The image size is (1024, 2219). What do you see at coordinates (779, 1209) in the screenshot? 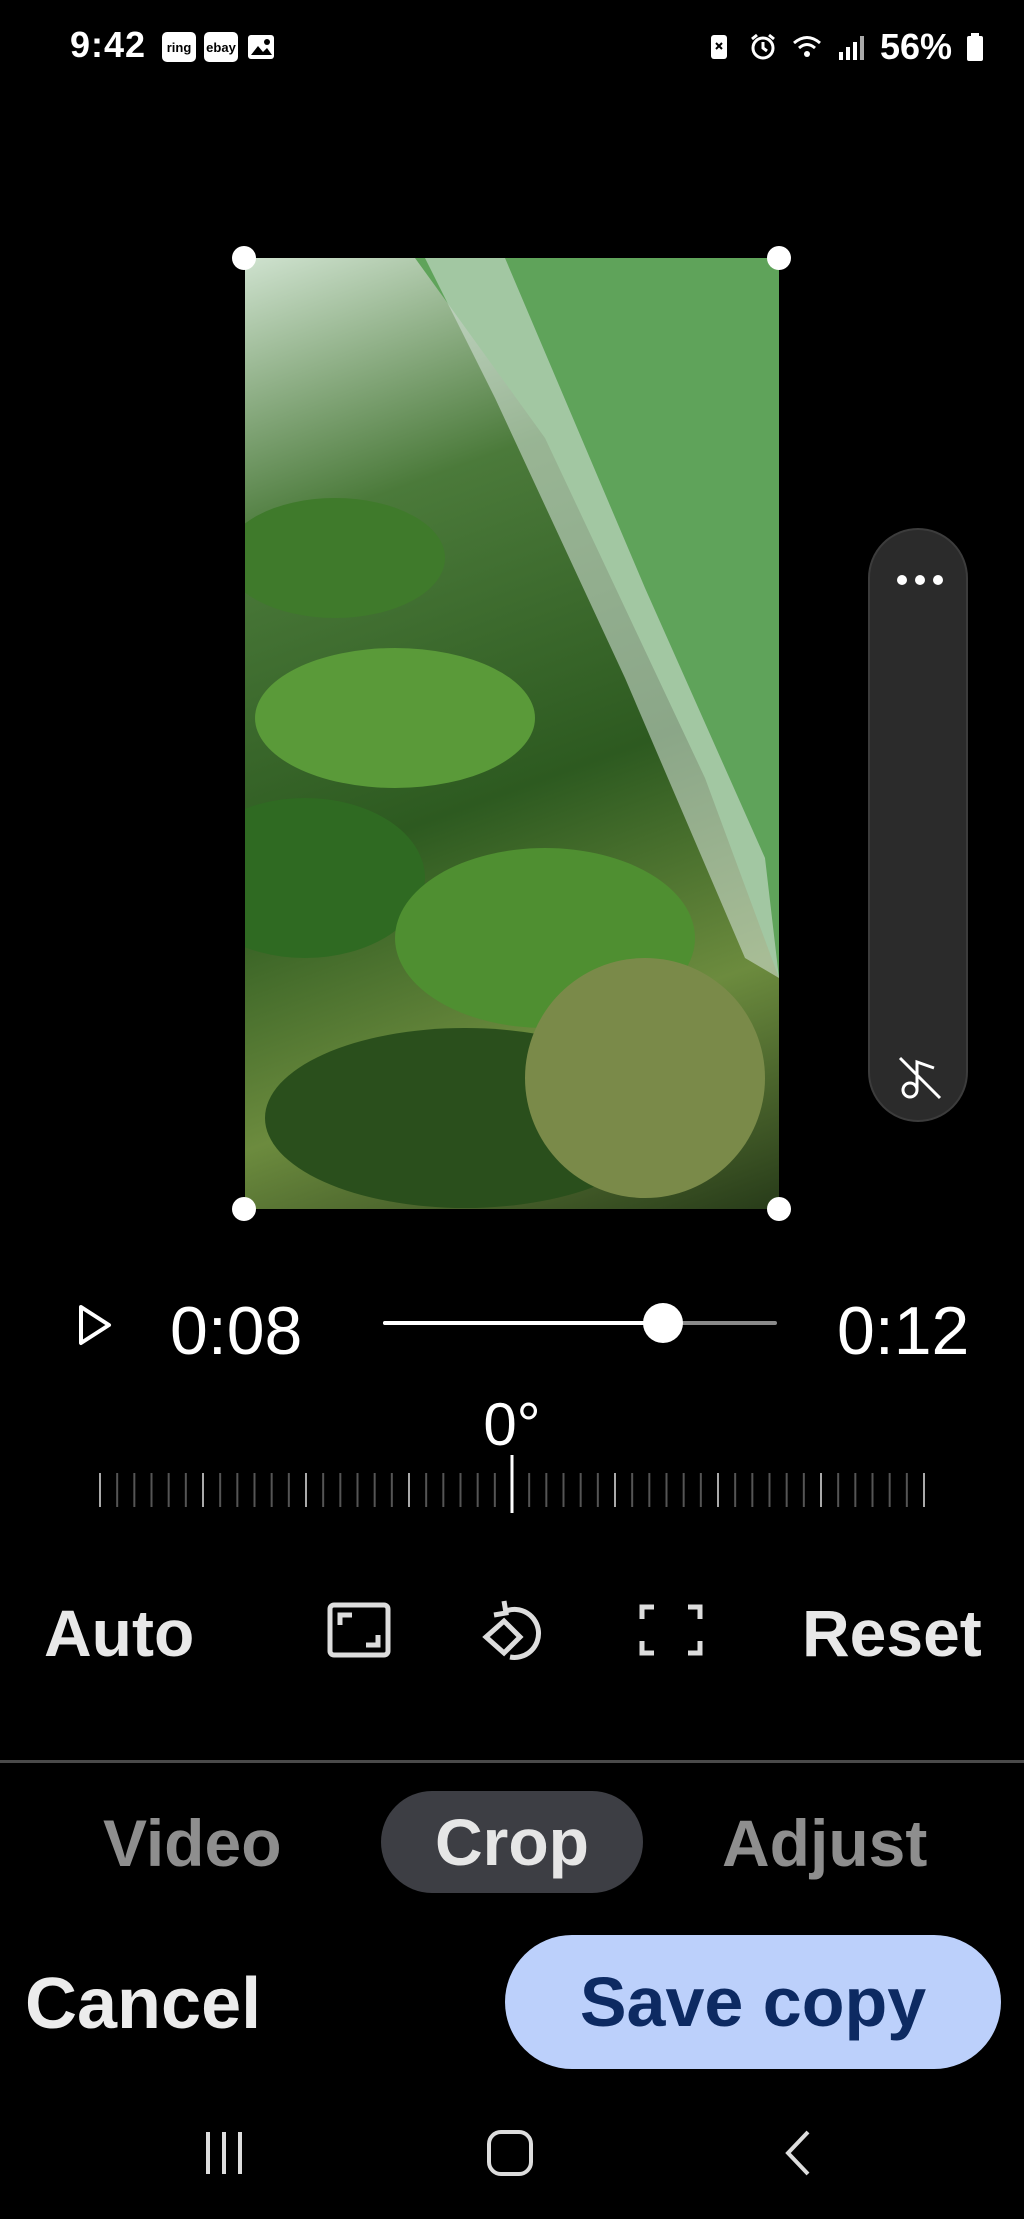
I see `crop-handle-bottom-right` at bounding box center [779, 1209].